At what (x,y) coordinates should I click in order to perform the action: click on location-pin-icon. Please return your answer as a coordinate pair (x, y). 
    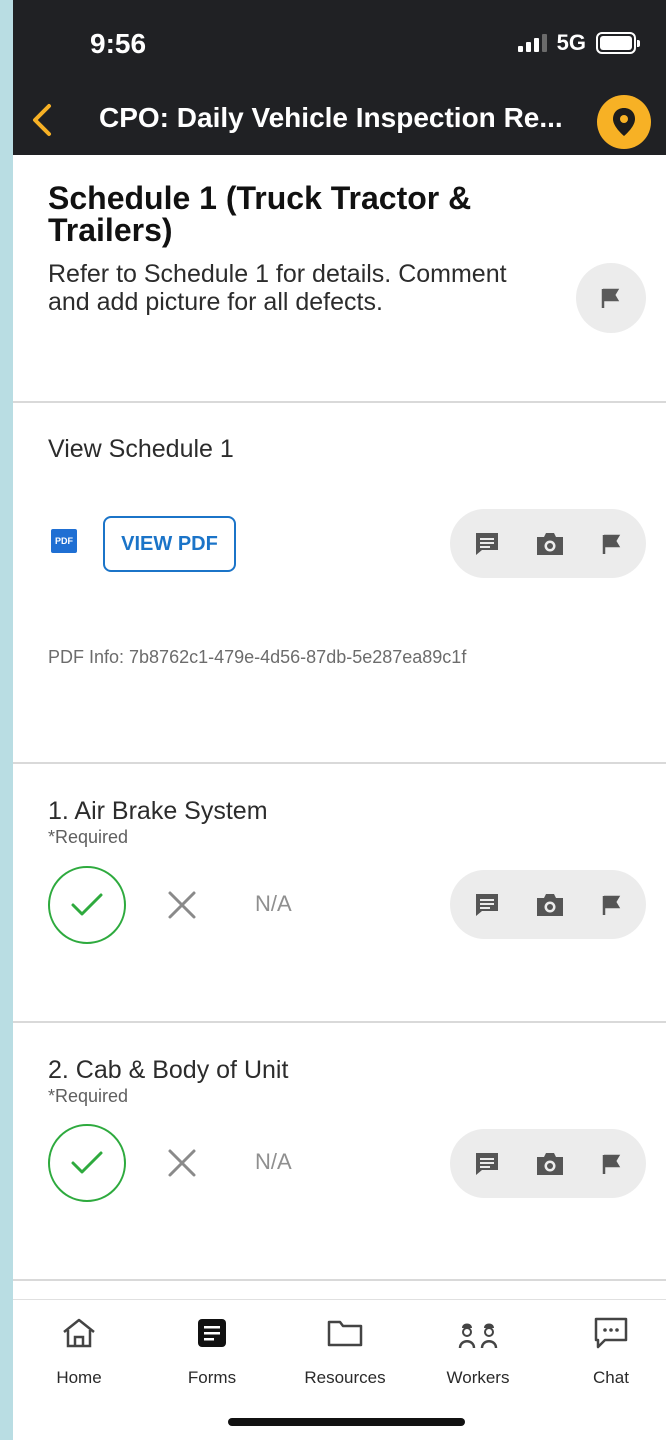
    Looking at the image, I should click on (624, 122).